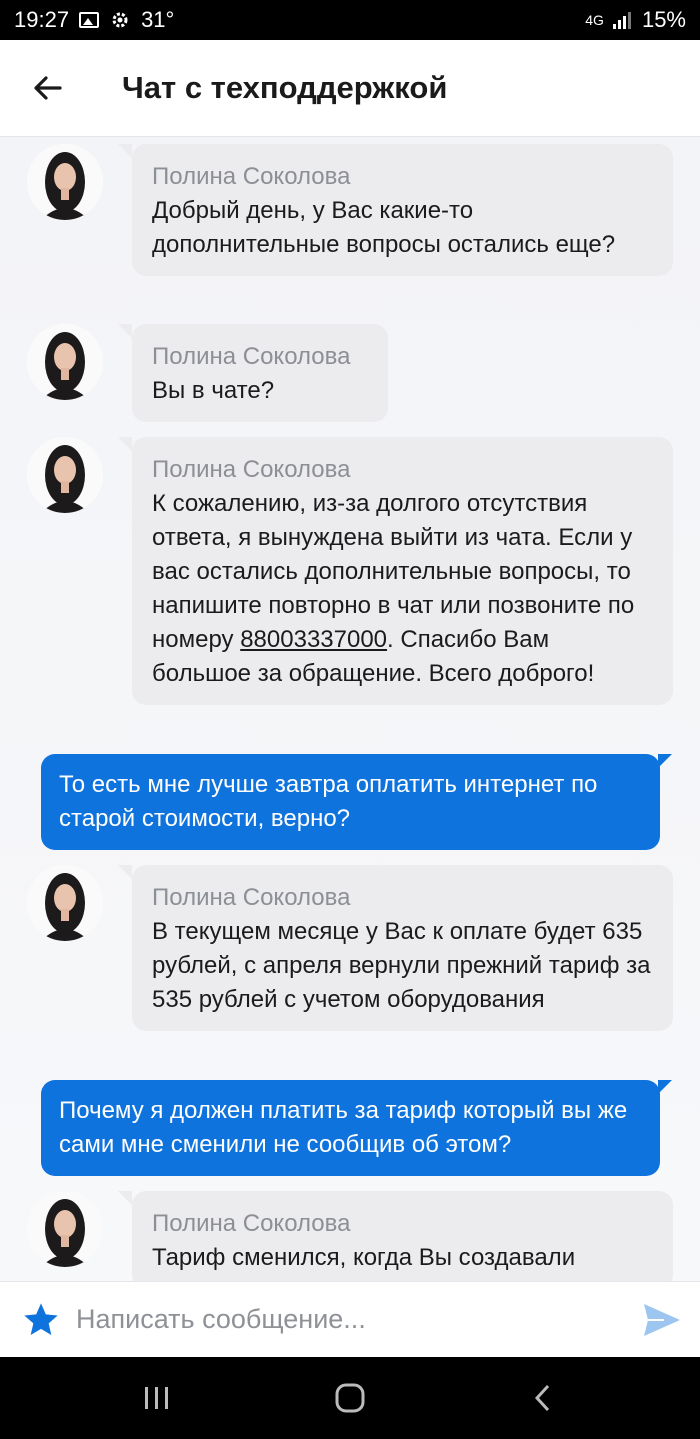 This screenshot has width=700, height=1439. I want to click on message-text: Вы в чате?, so click(213, 390).